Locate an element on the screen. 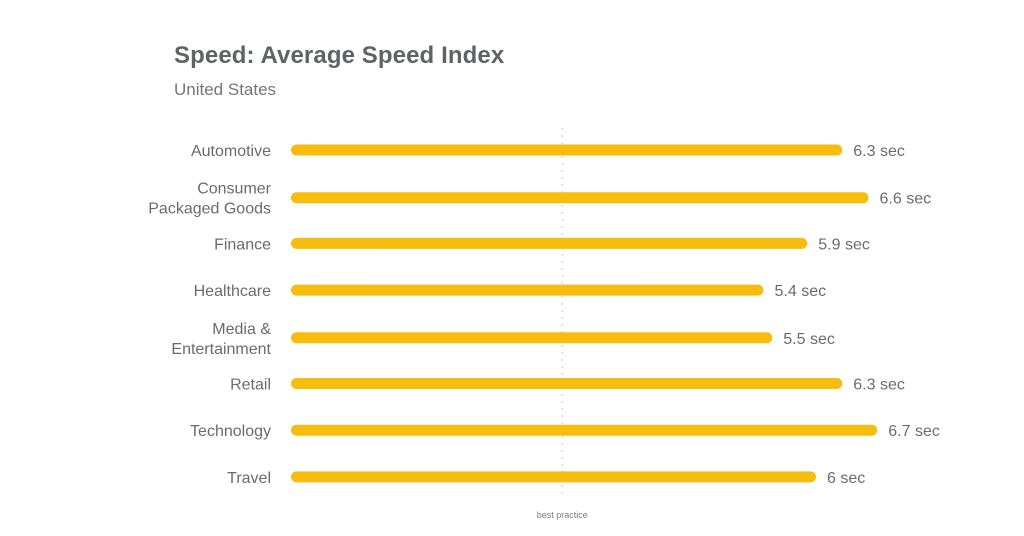  value-label: 6 sec is located at coordinates (846, 478).